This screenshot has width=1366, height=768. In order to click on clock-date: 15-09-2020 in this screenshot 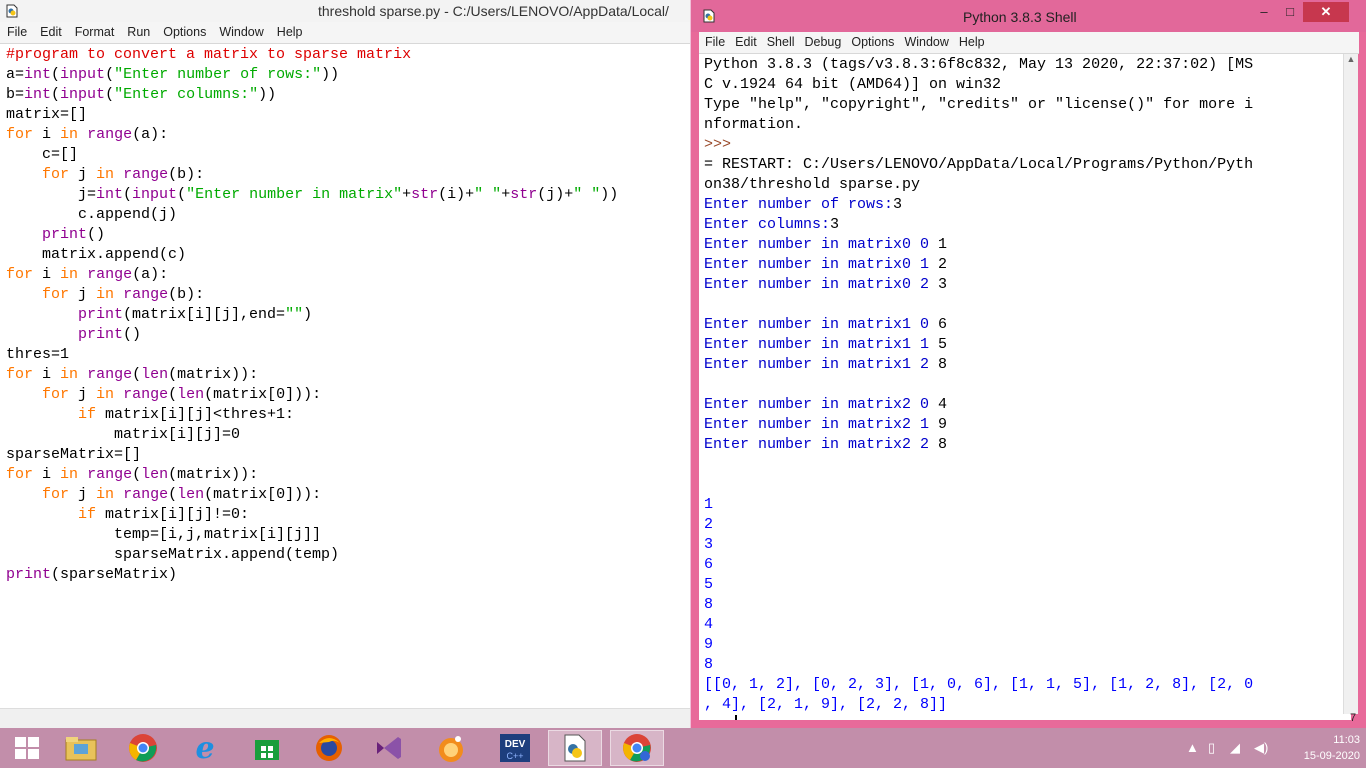, I will do `click(1331, 756)`.